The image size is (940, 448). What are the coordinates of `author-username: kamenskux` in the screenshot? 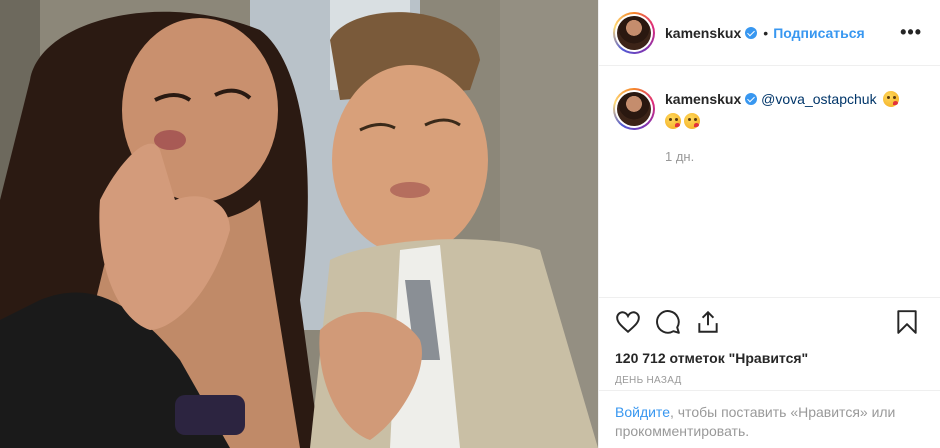 It's located at (703, 33).